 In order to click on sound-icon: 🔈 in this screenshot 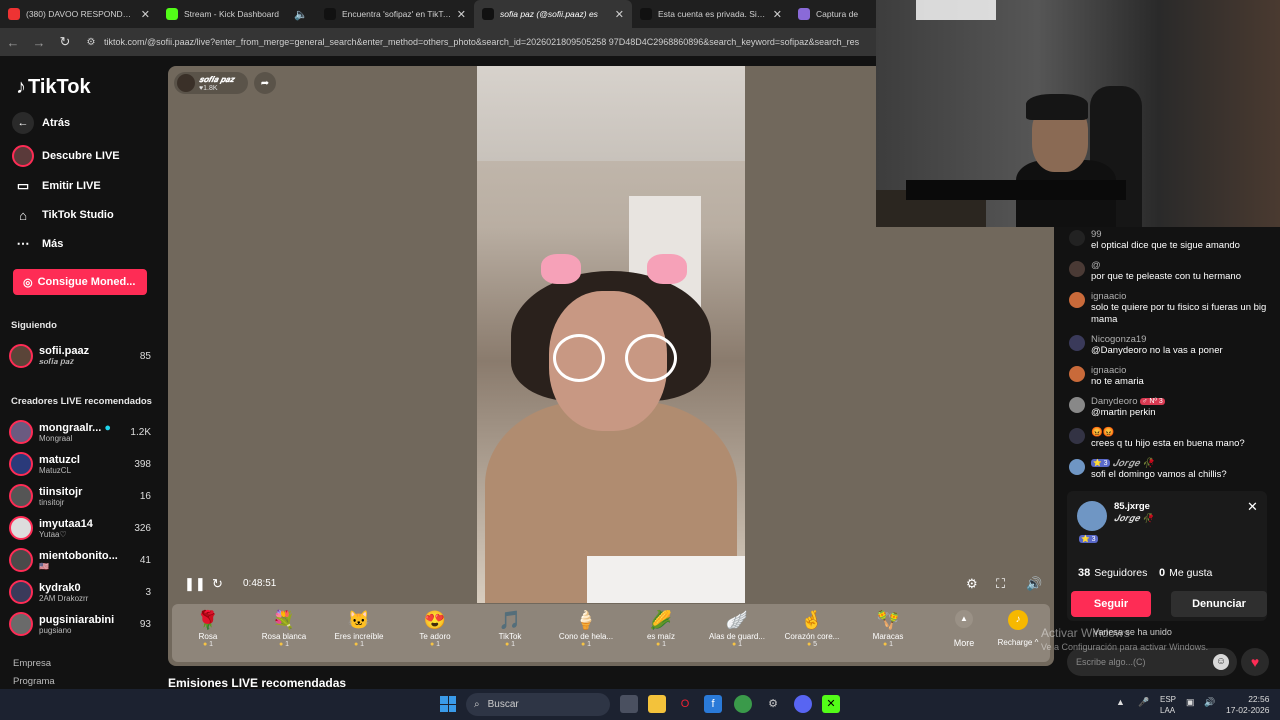, I will do `click(301, 14)`.